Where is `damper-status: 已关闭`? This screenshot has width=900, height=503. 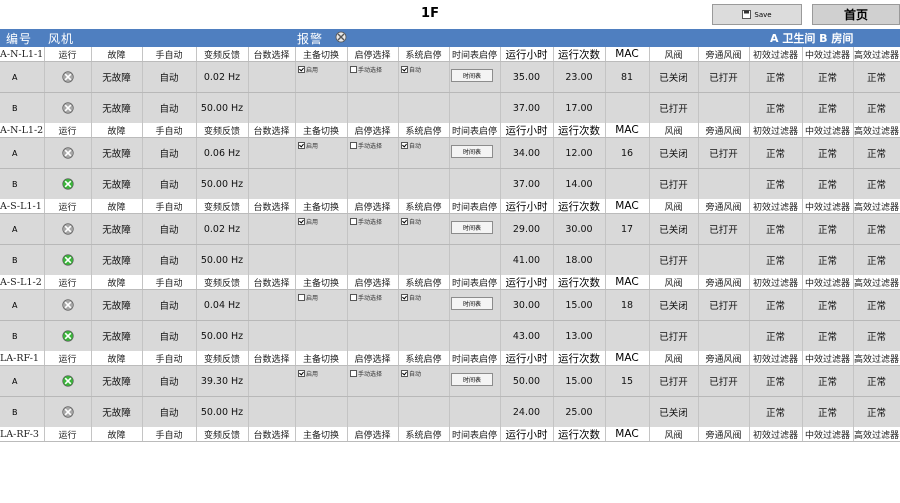
damper-status: 已关闭 is located at coordinates (673, 78).